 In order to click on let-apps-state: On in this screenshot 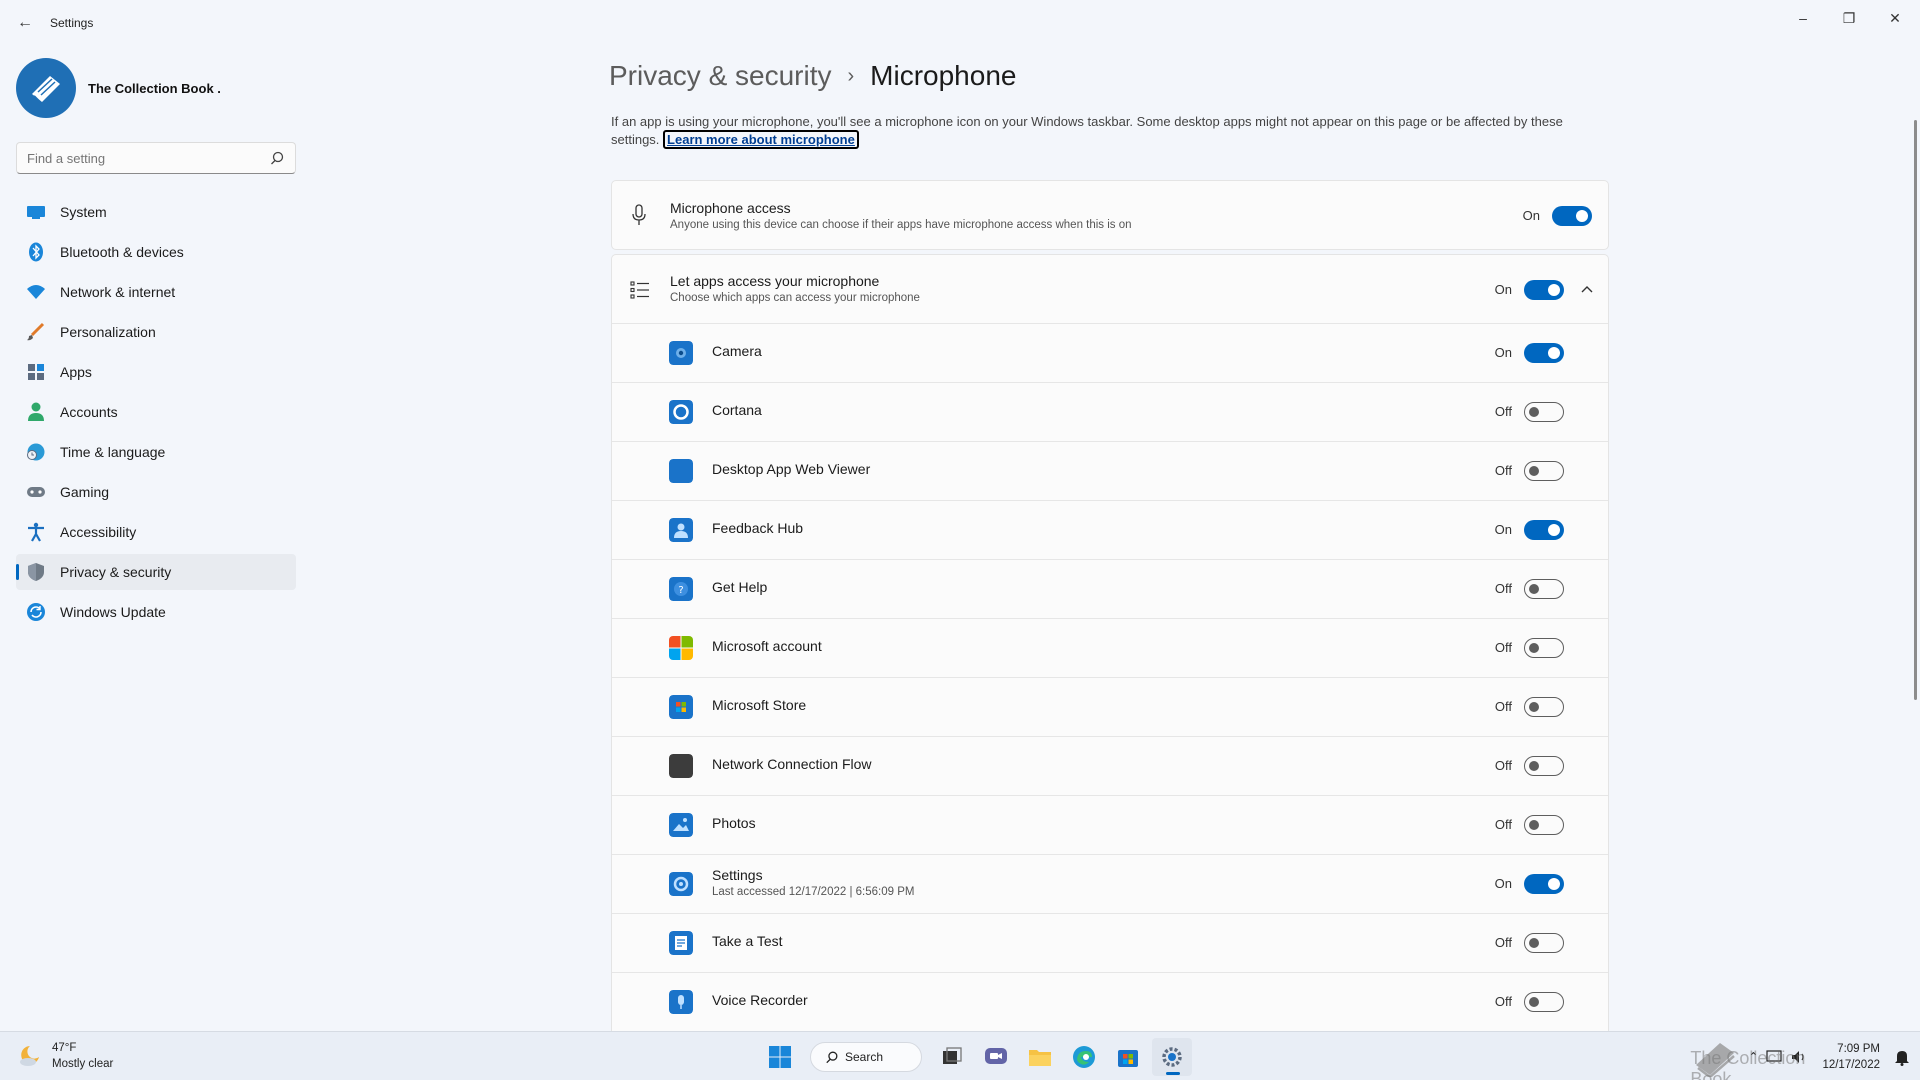, I will do `click(1503, 289)`.